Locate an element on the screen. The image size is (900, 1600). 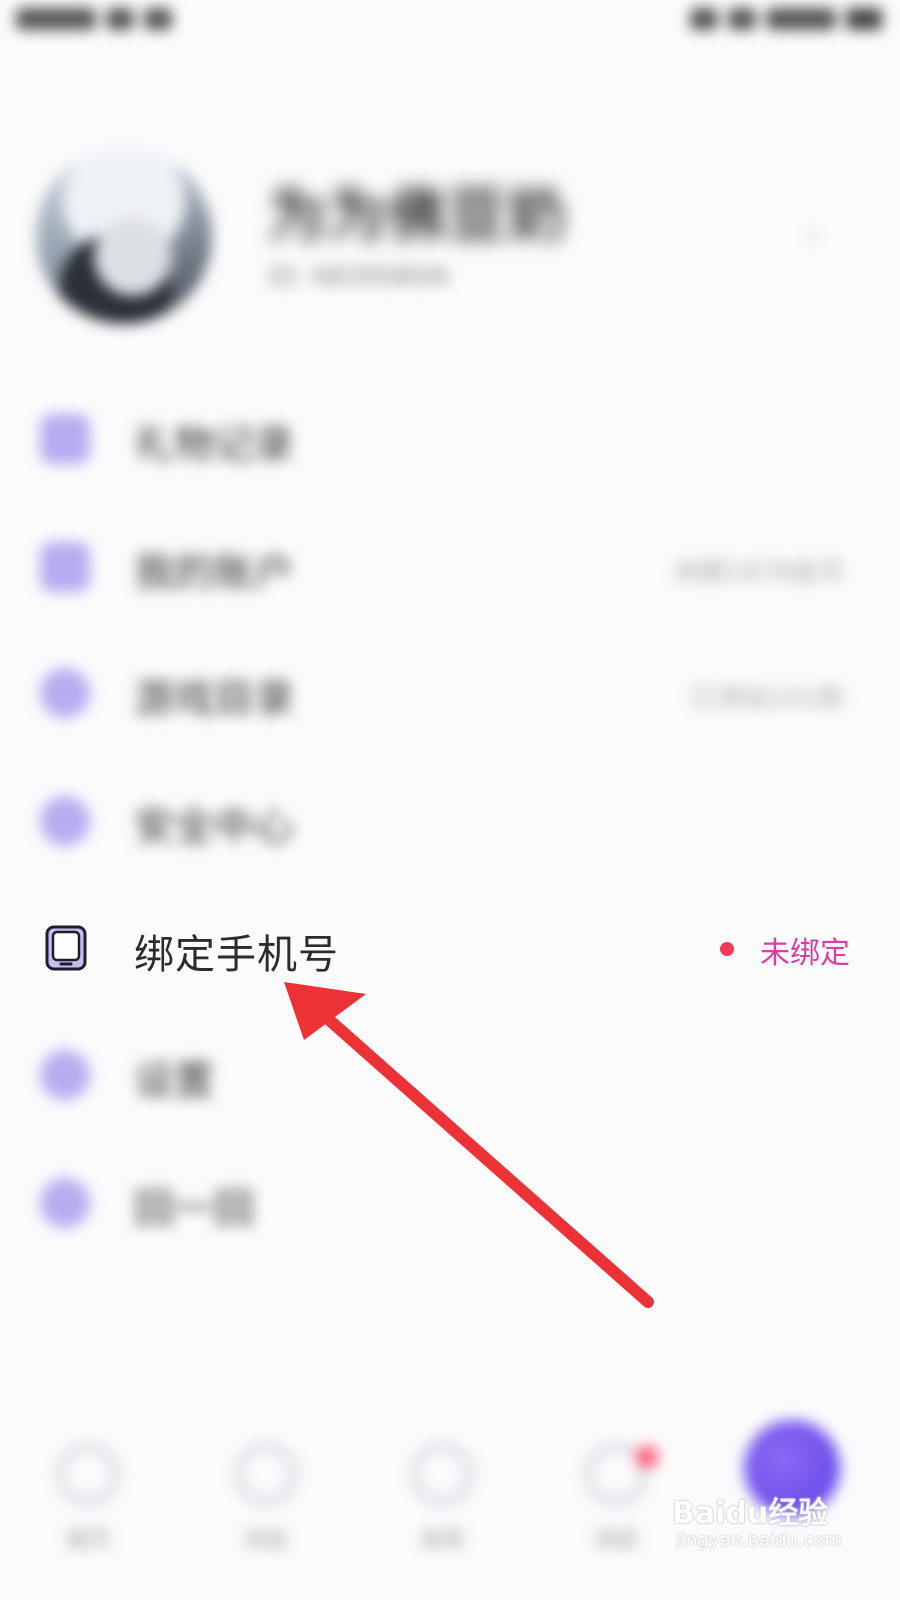
watermark-logo: Baidu经验 is located at coordinates (750, 1513).